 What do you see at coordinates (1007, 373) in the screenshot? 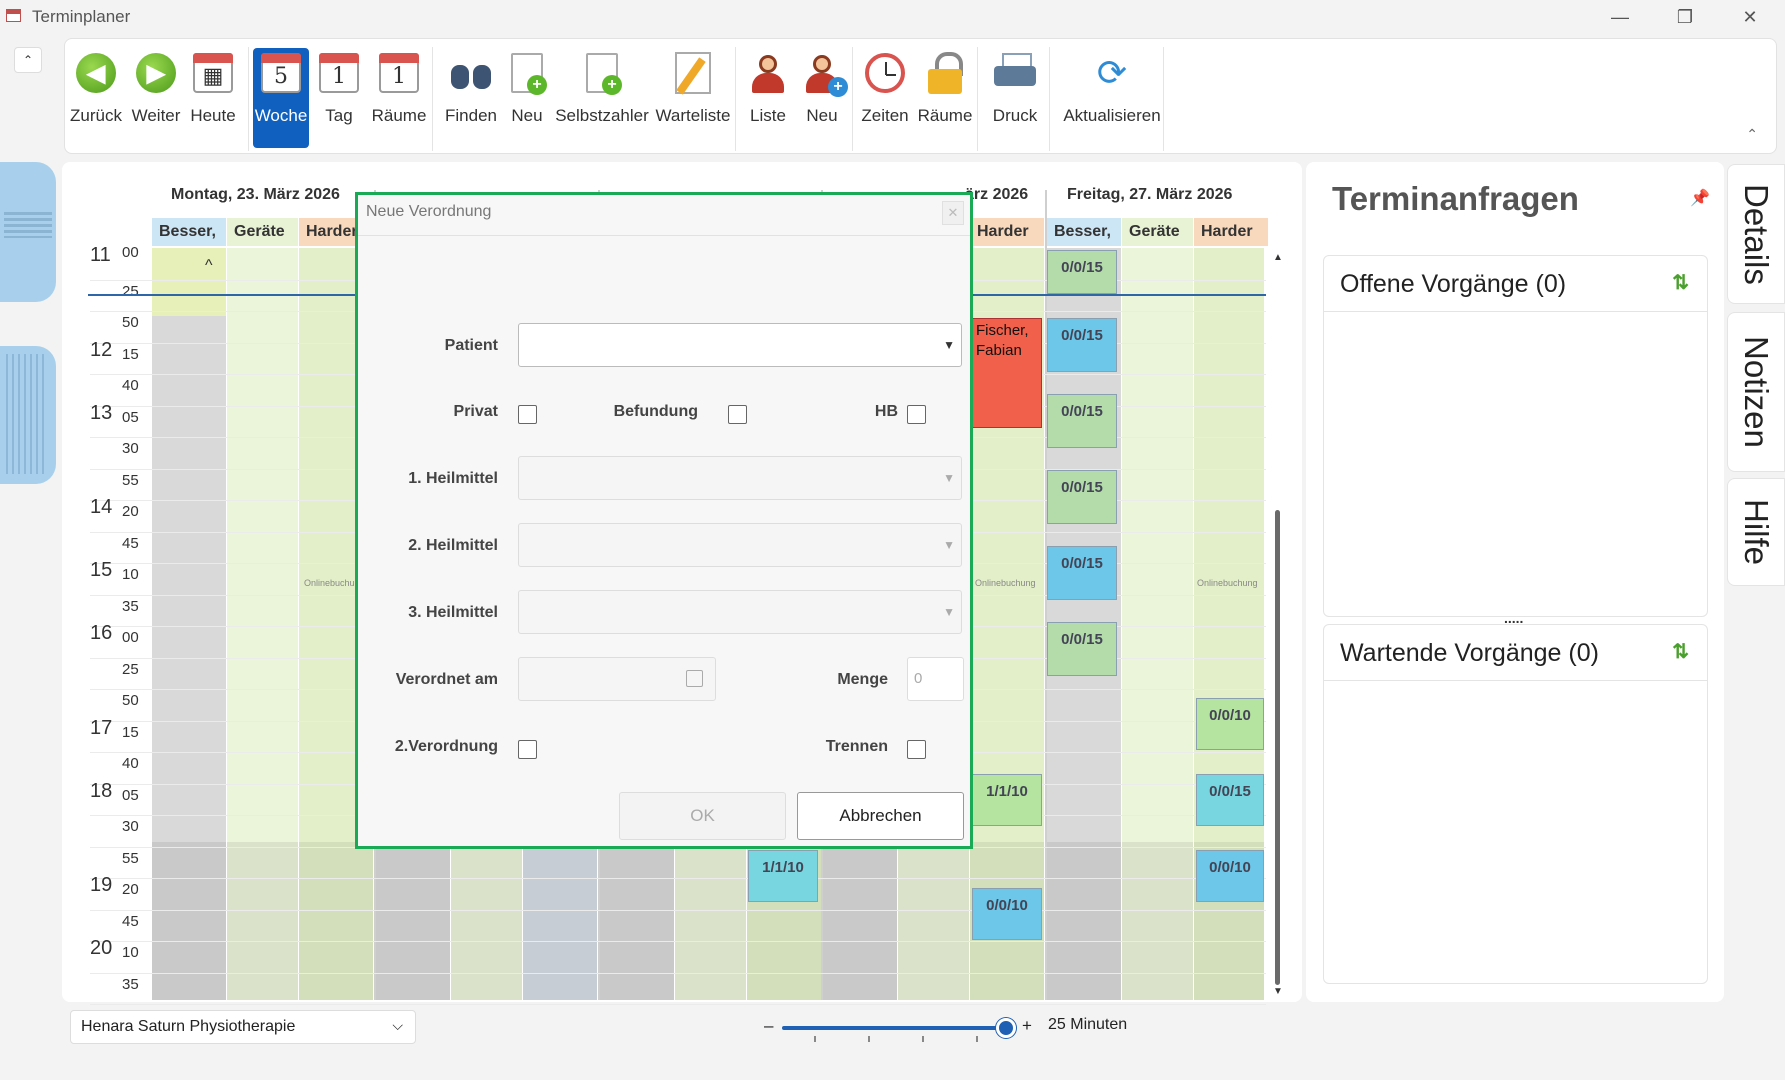
I see `appointment-block: Fischer, Fabian` at bounding box center [1007, 373].